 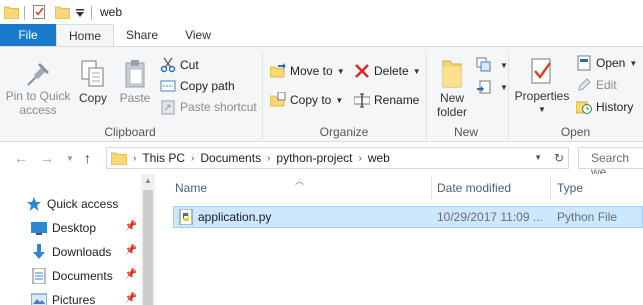 I want to click on rename-button: Rename, so click(x=386, y=100).